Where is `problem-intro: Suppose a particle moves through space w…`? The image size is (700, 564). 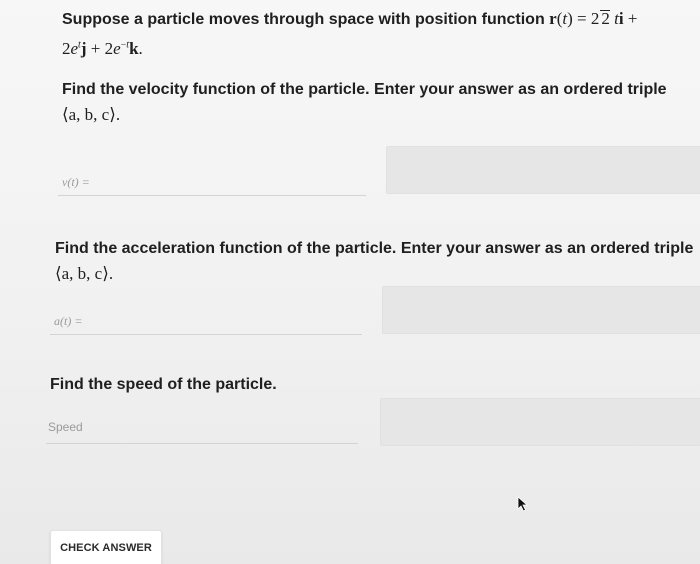
problem-intro: Suppose a particle moves through space w… is located at coordinates (303, 19).